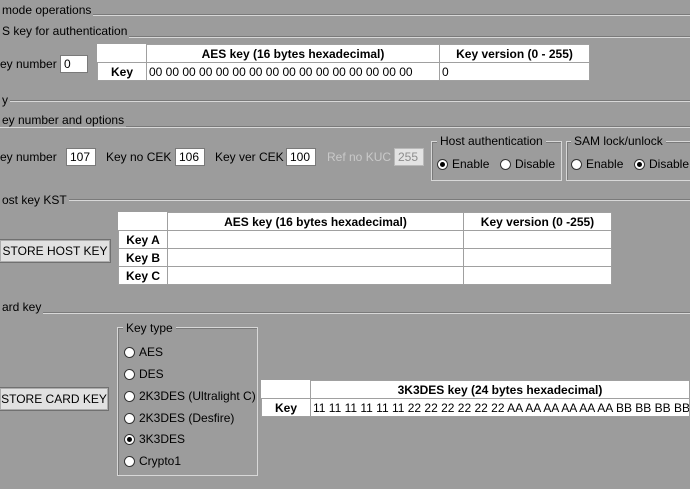 The width and height of the screenshot is (690, 489). I want to click on table-row: Key B, so click(365, 257).